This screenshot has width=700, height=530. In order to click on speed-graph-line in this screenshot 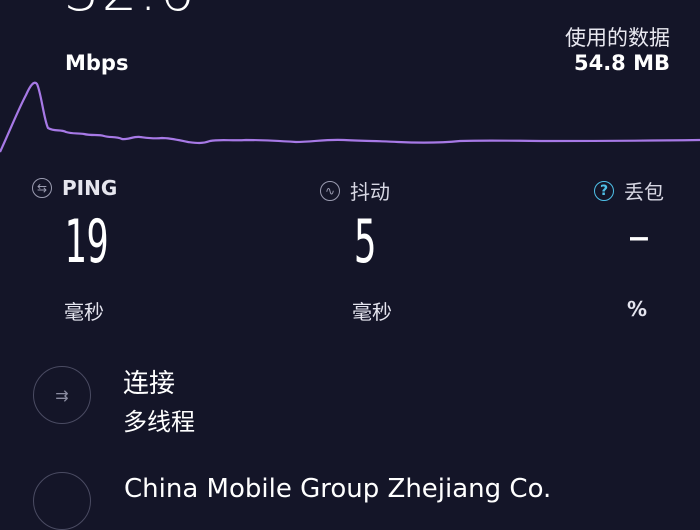, I will do `click(350, 117)`.